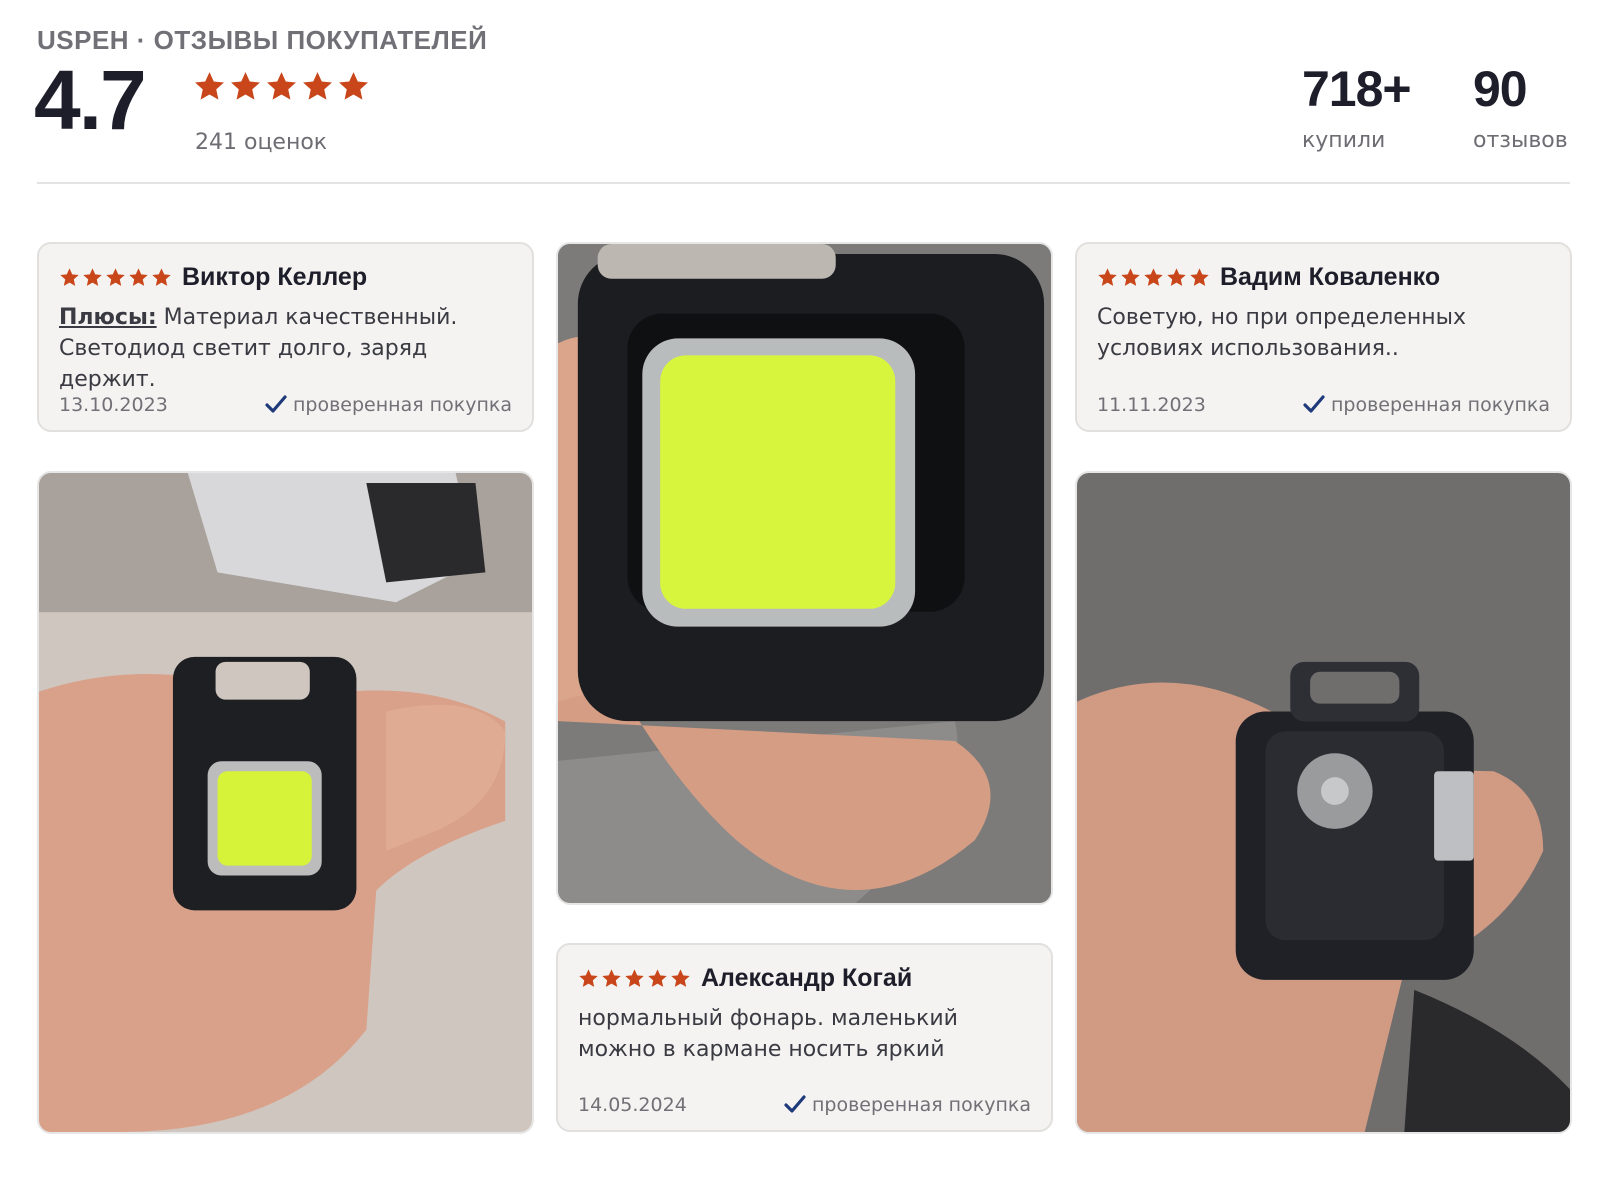 This screenshot has width=1600, height=1200. Describe the element at coordinates (632, 1105) in the screenshot. I see `review-date: 14.05.2024` at that location.